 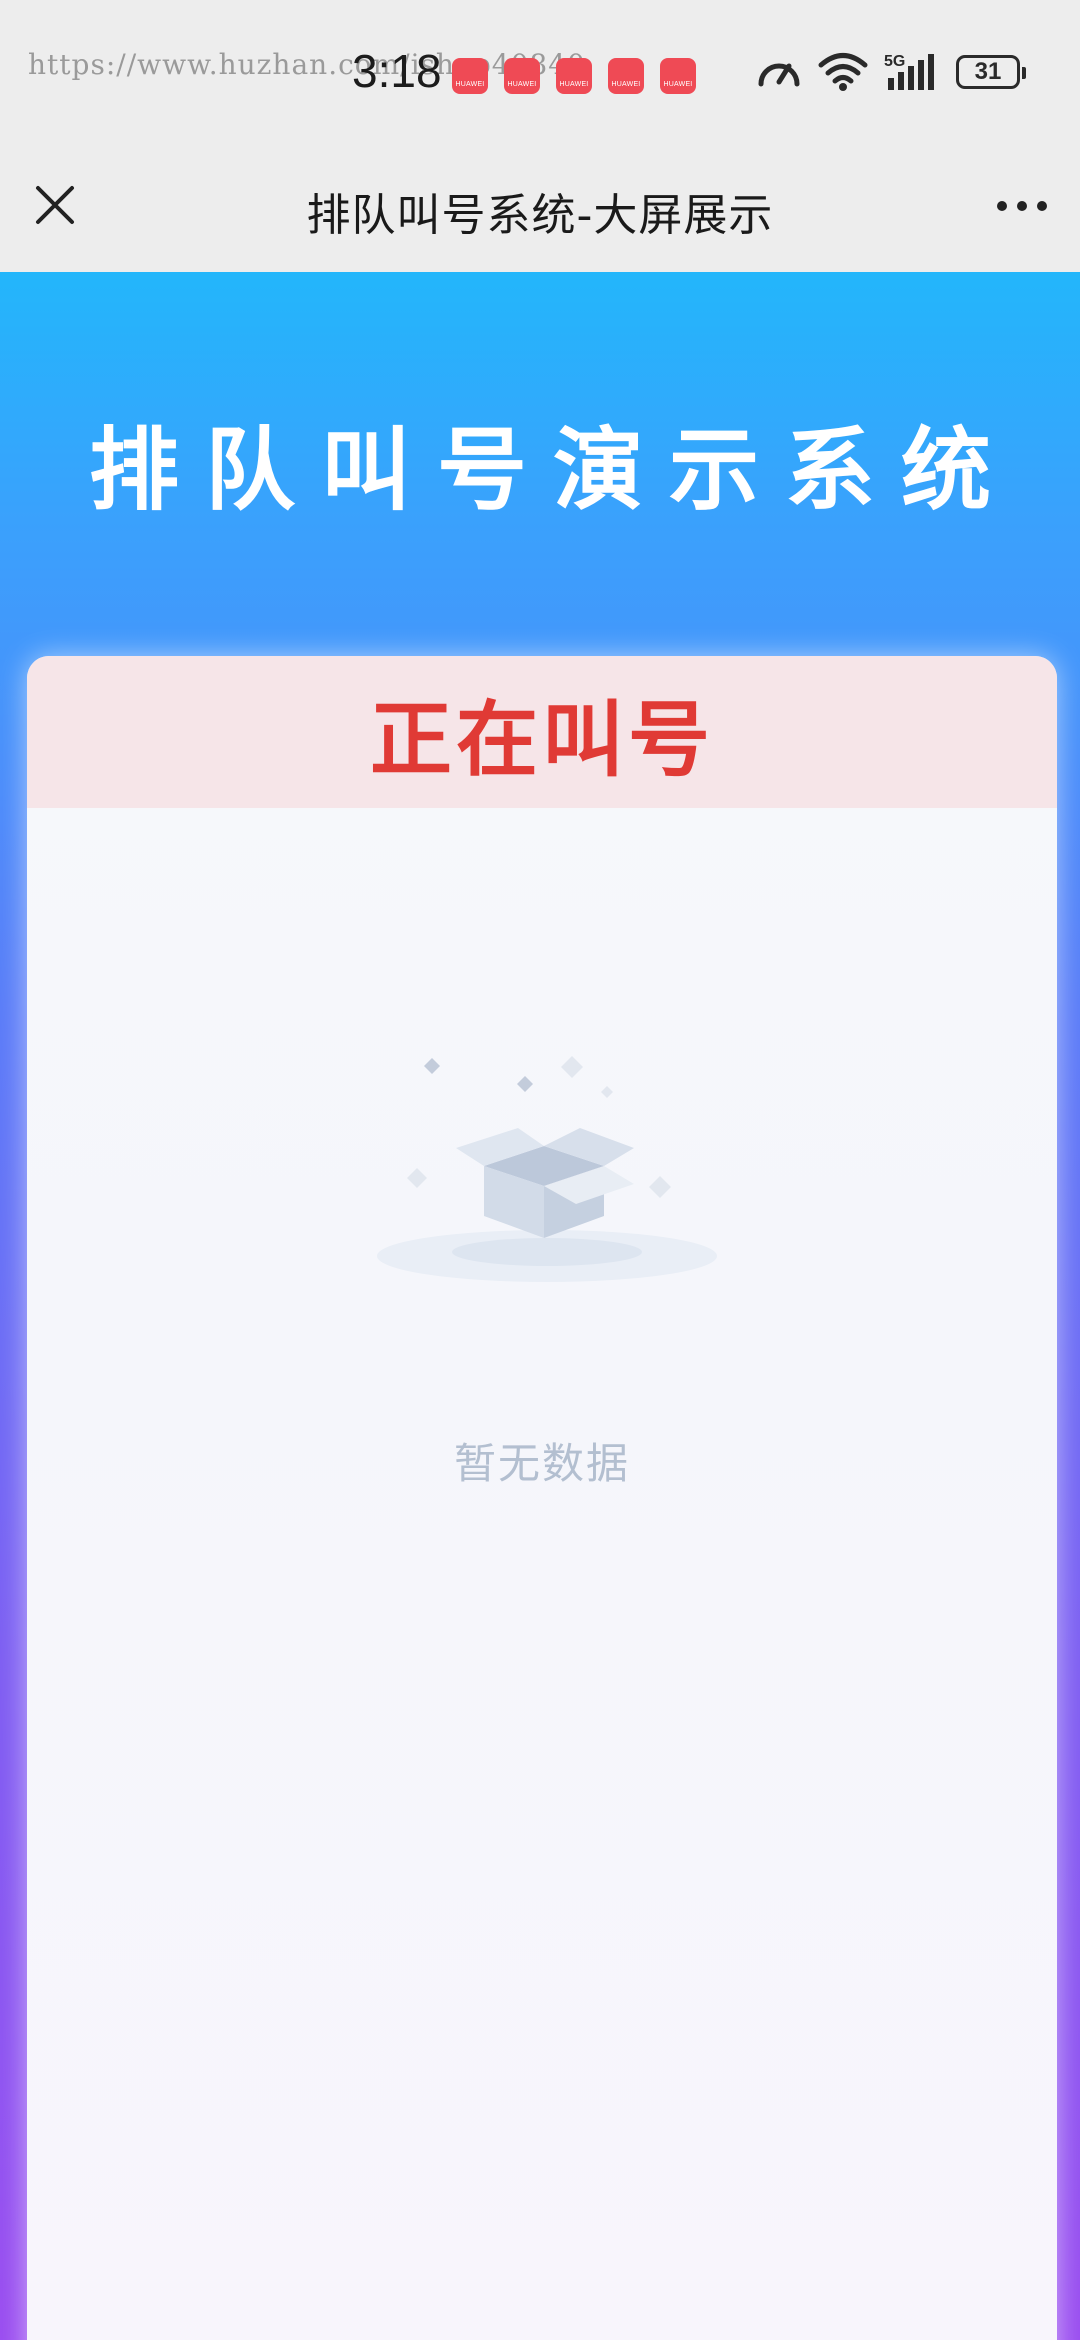 I want to click on battery-level: 31, so click(x=988, y=71).